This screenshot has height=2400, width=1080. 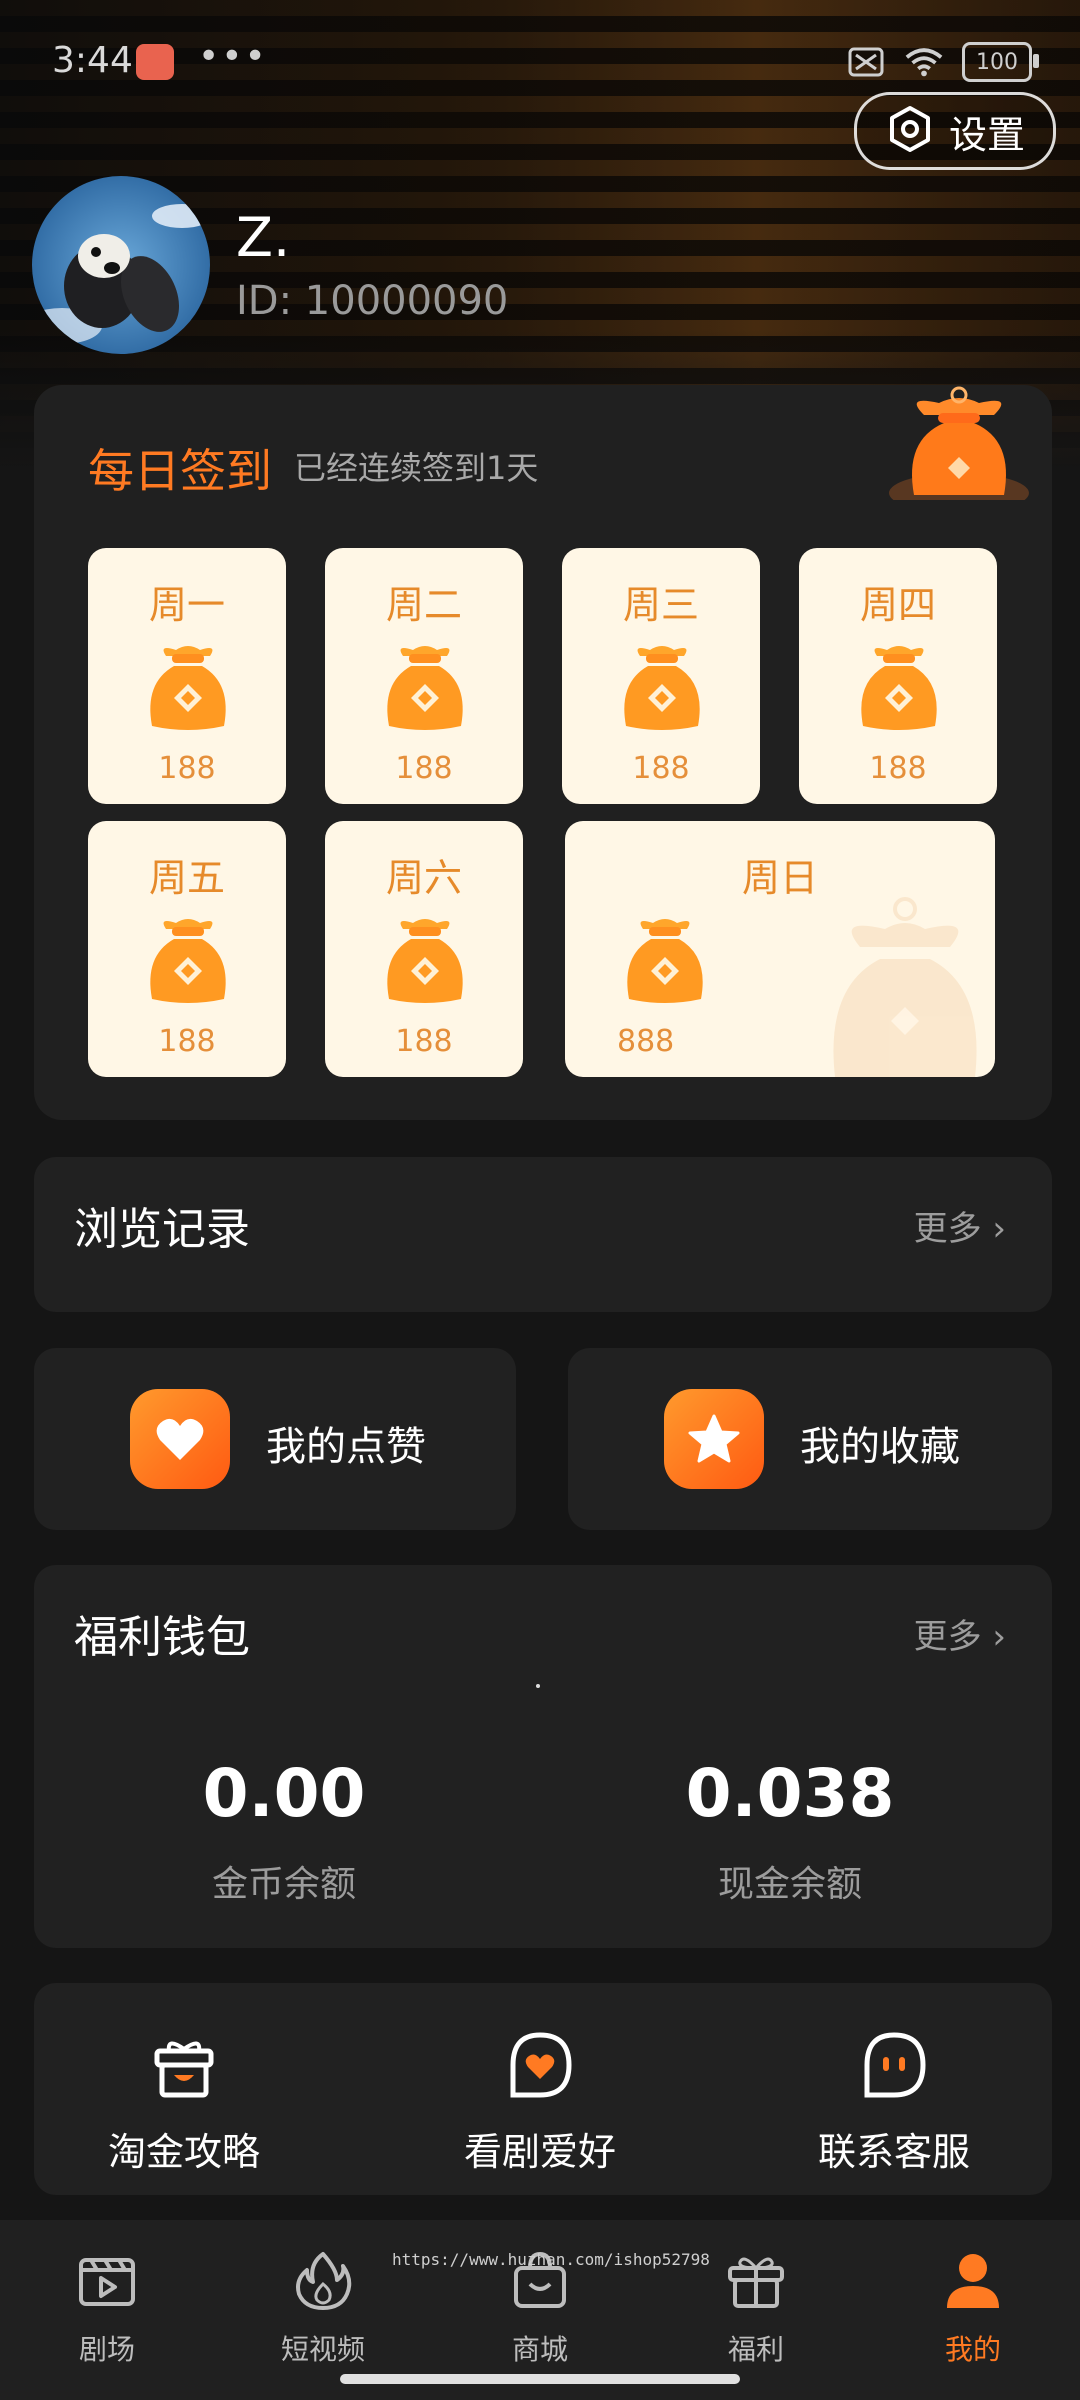 What do you see at coordinates (551, 2259) in the screenshot?
I see `watermark-text: https://www.huzhan.com/ishop52798` at bounding box center [551, 2259].